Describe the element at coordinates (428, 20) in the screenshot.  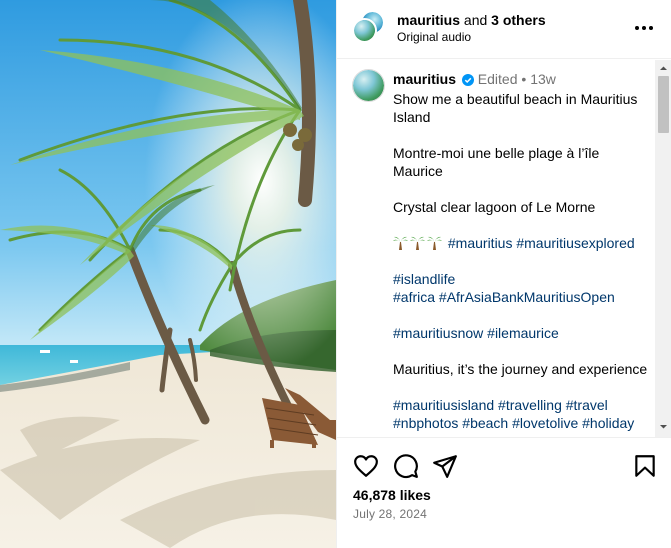
I see `author-username: mauritius` at that location.